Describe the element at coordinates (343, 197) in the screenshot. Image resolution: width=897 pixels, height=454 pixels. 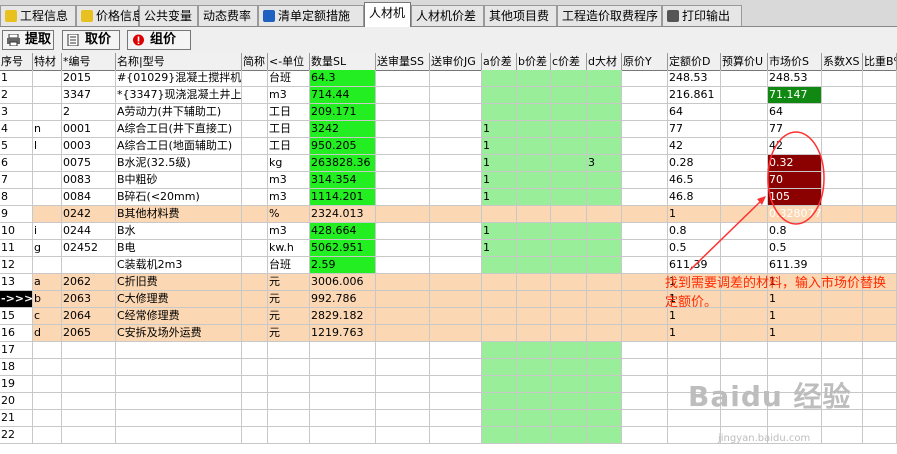
I see `cell-qty: 1114.201` at that location.